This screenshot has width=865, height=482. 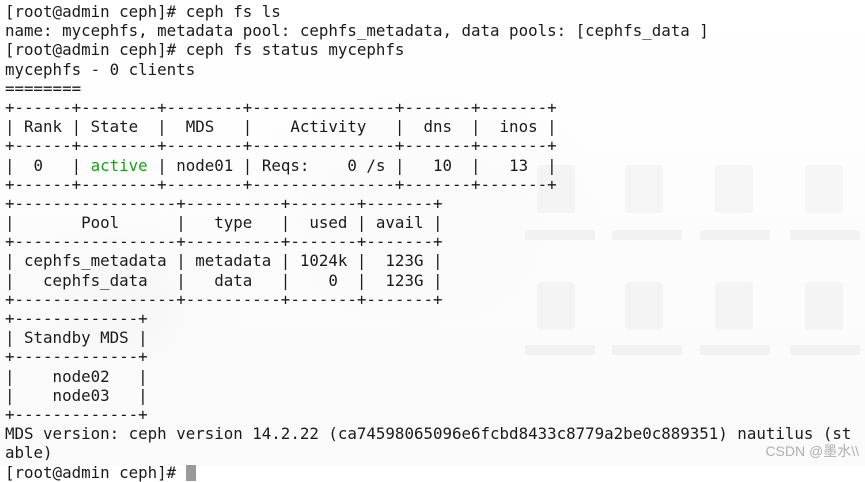 What do you see at coordinates (76, 376) in the screenshot?
I see `terminal-line: | node02 |` at bounding box center [76, 376].